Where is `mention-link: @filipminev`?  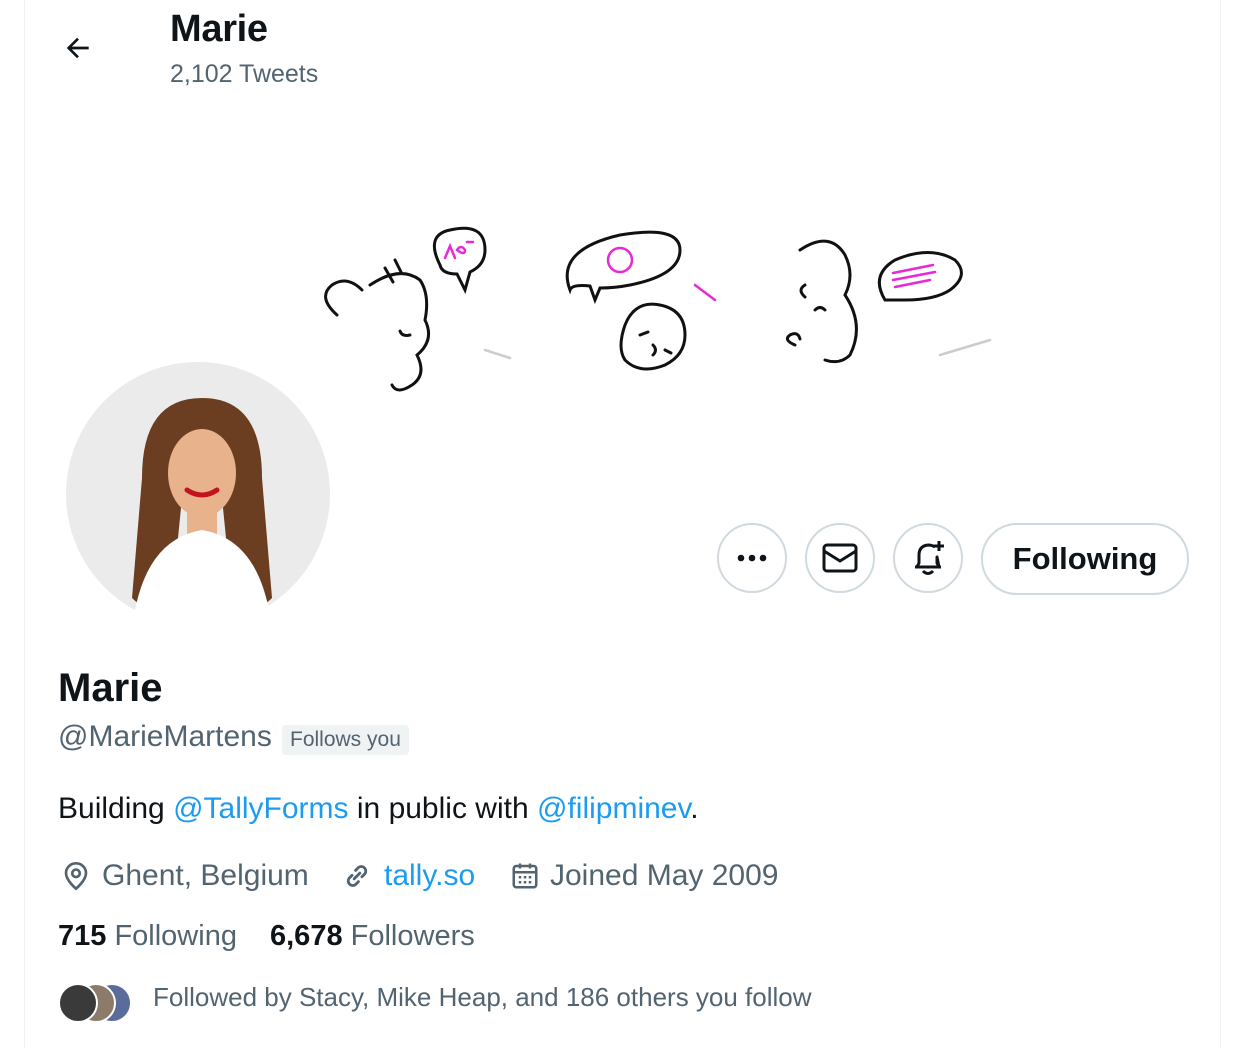
mention-link: @filipminev is located at coordinates (613, 808).